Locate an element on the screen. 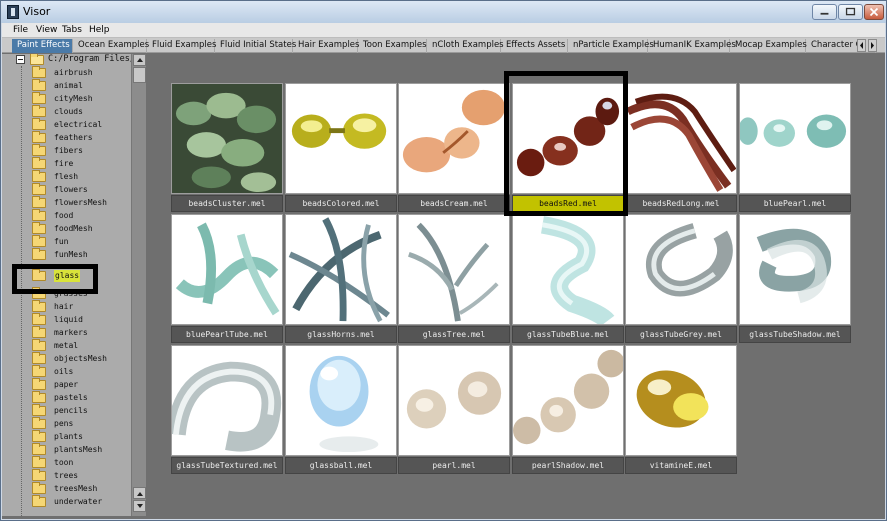 This screenshot has height=521, width=887. tree-item-plantsmesh: plantsMesh is located at coordinates (66, 450).